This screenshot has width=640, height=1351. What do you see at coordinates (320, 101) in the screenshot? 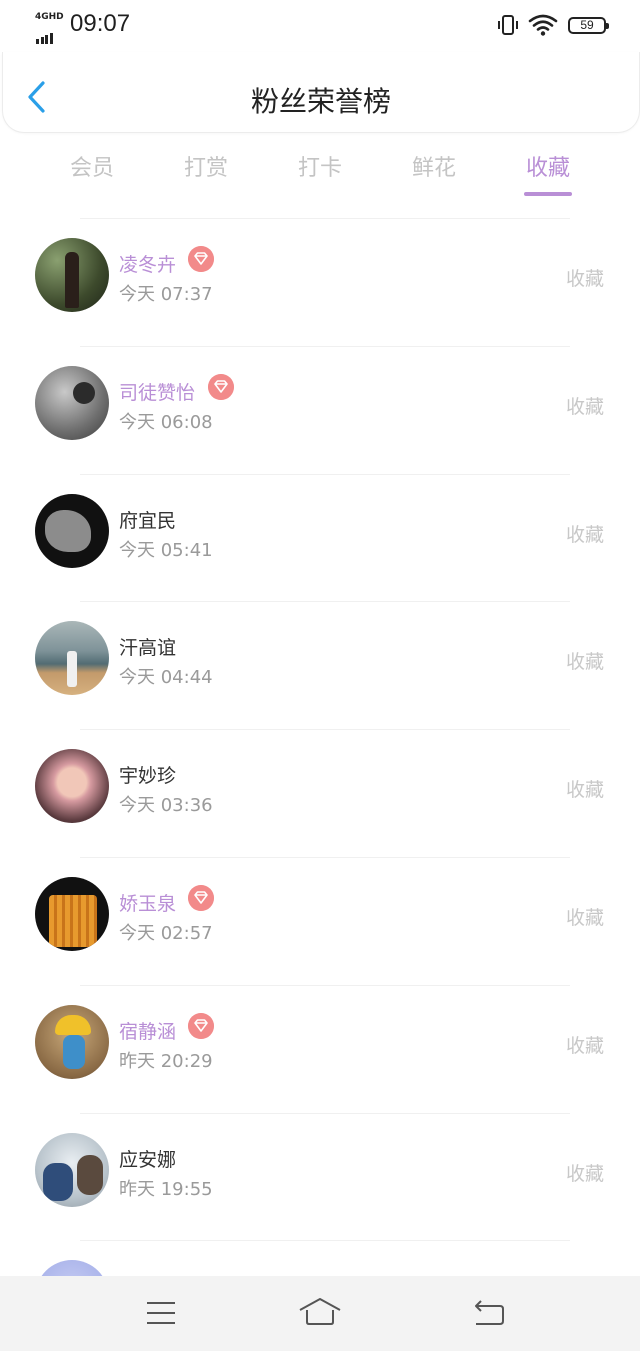
I see `page-title: 粉丝荣誉榜` at bounding box center [320, 101].